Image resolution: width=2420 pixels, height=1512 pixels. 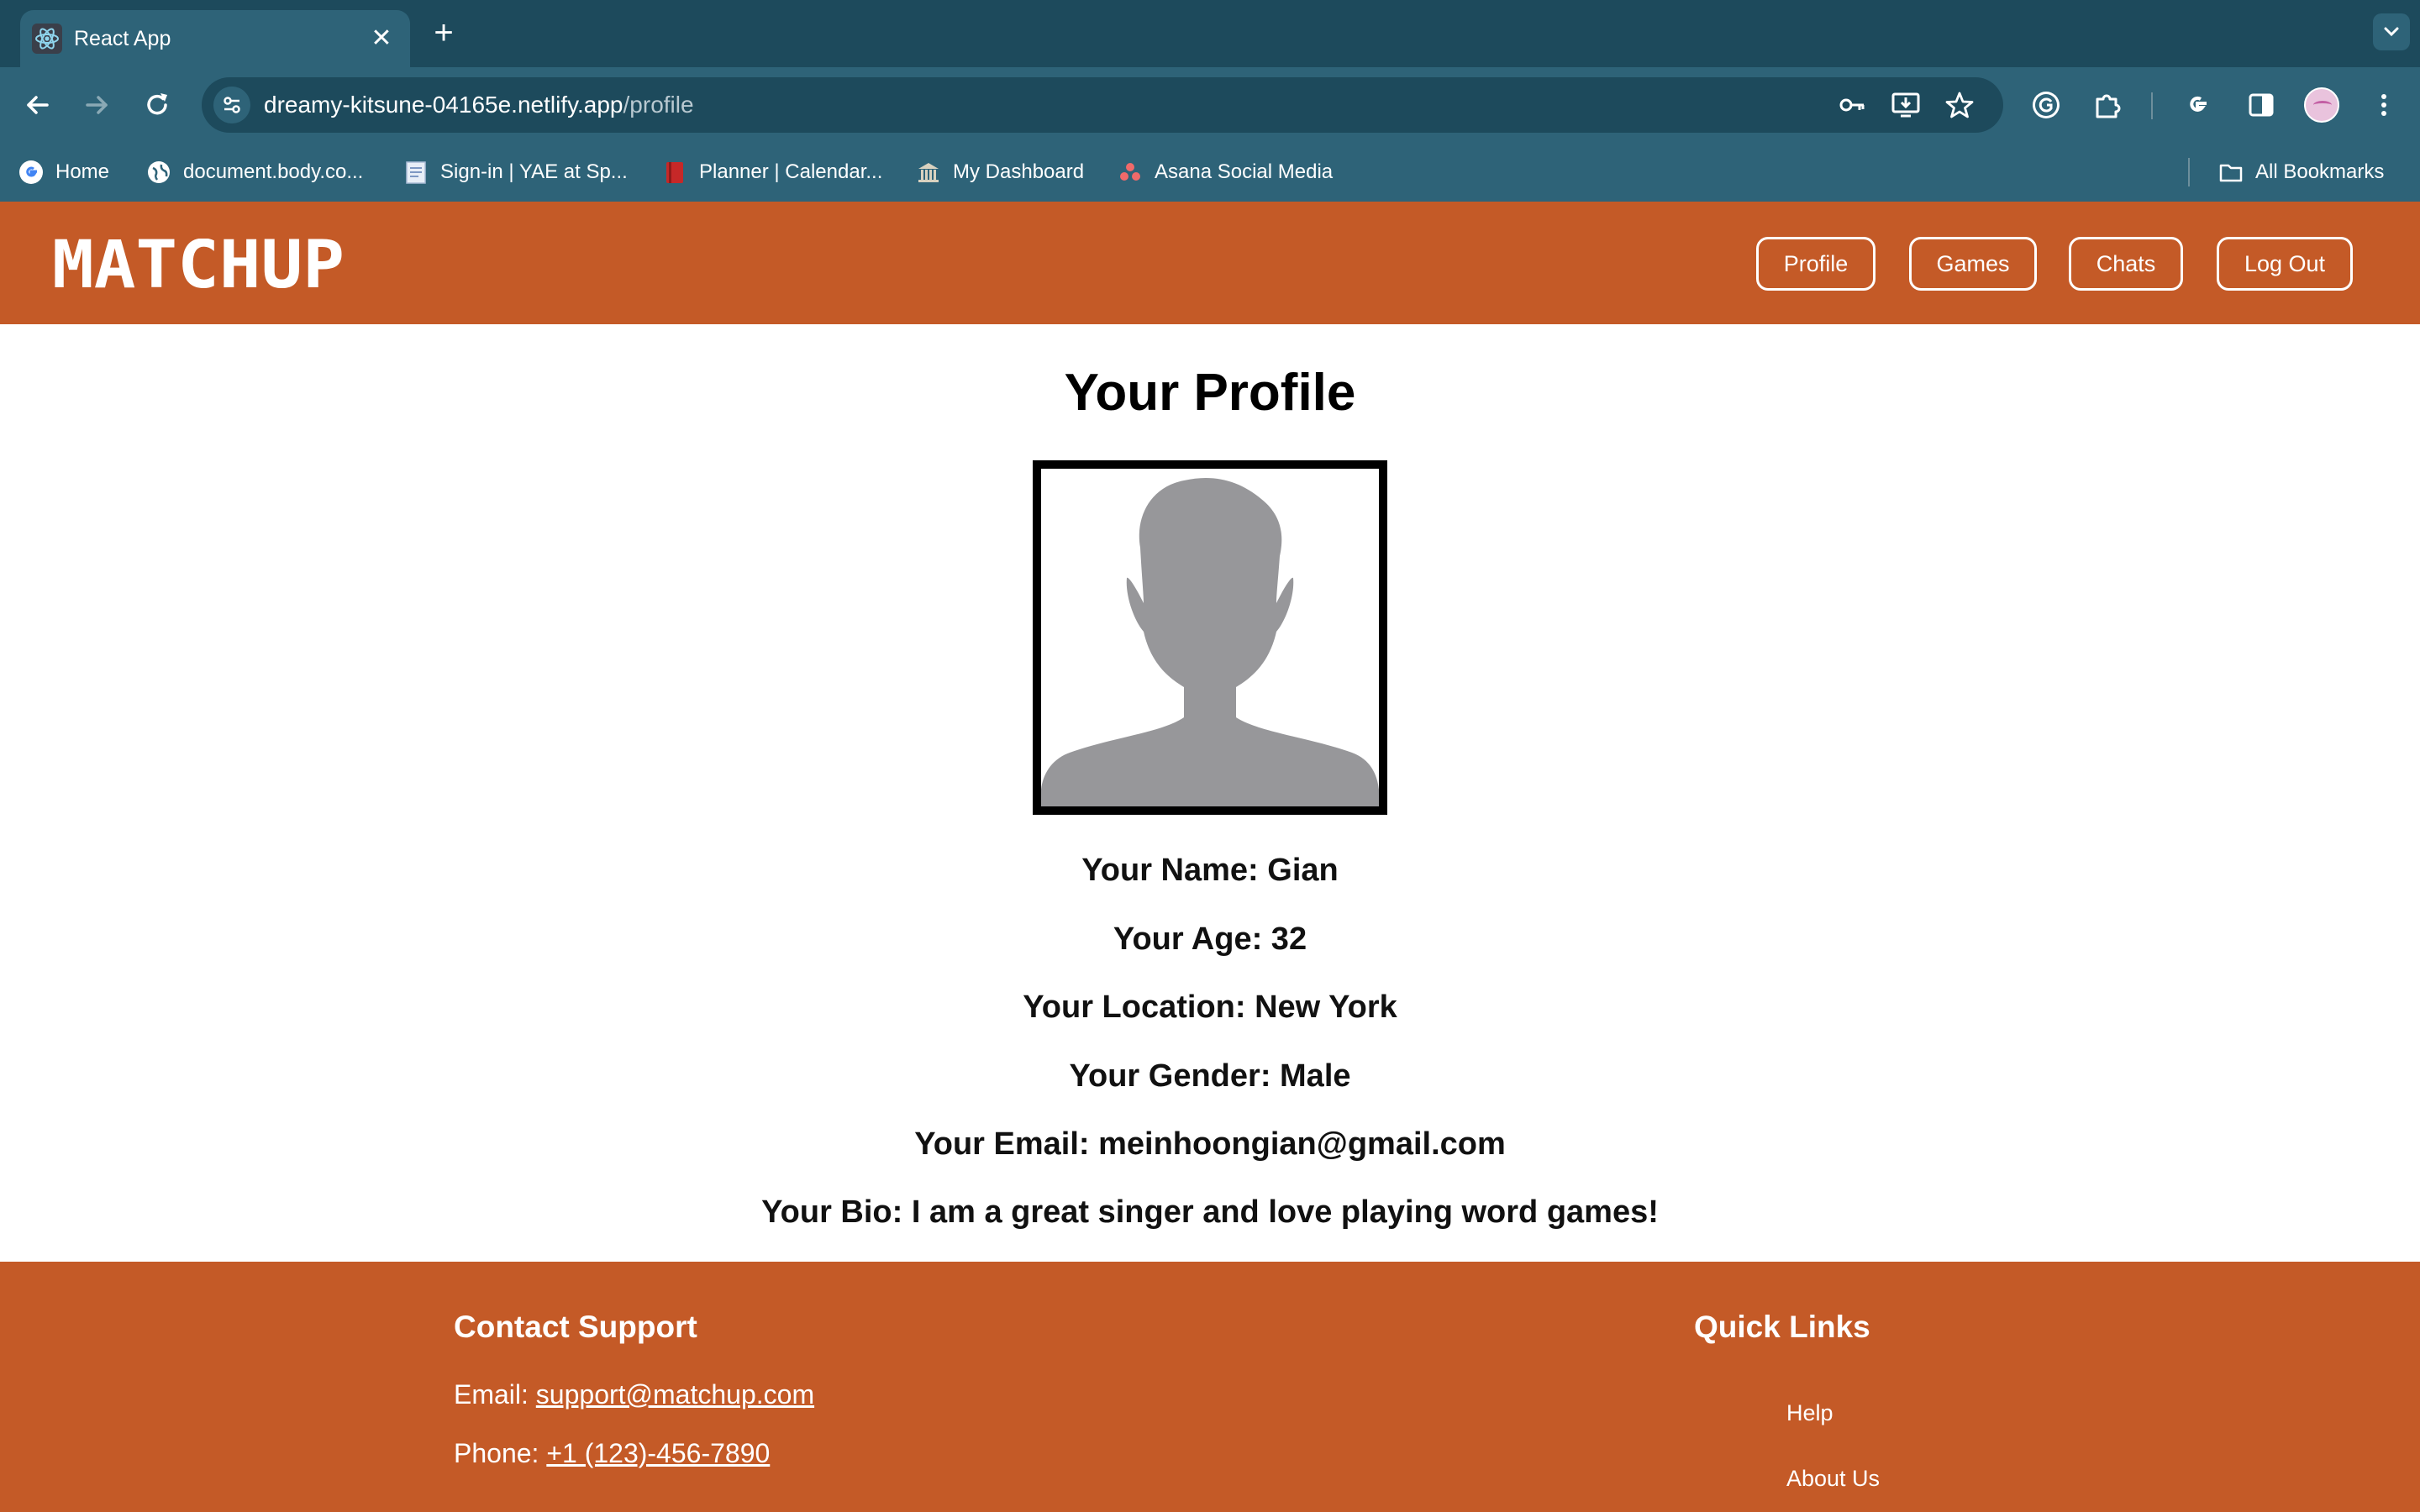 I want to click on profile-photo, so click(x=1210, y=637).